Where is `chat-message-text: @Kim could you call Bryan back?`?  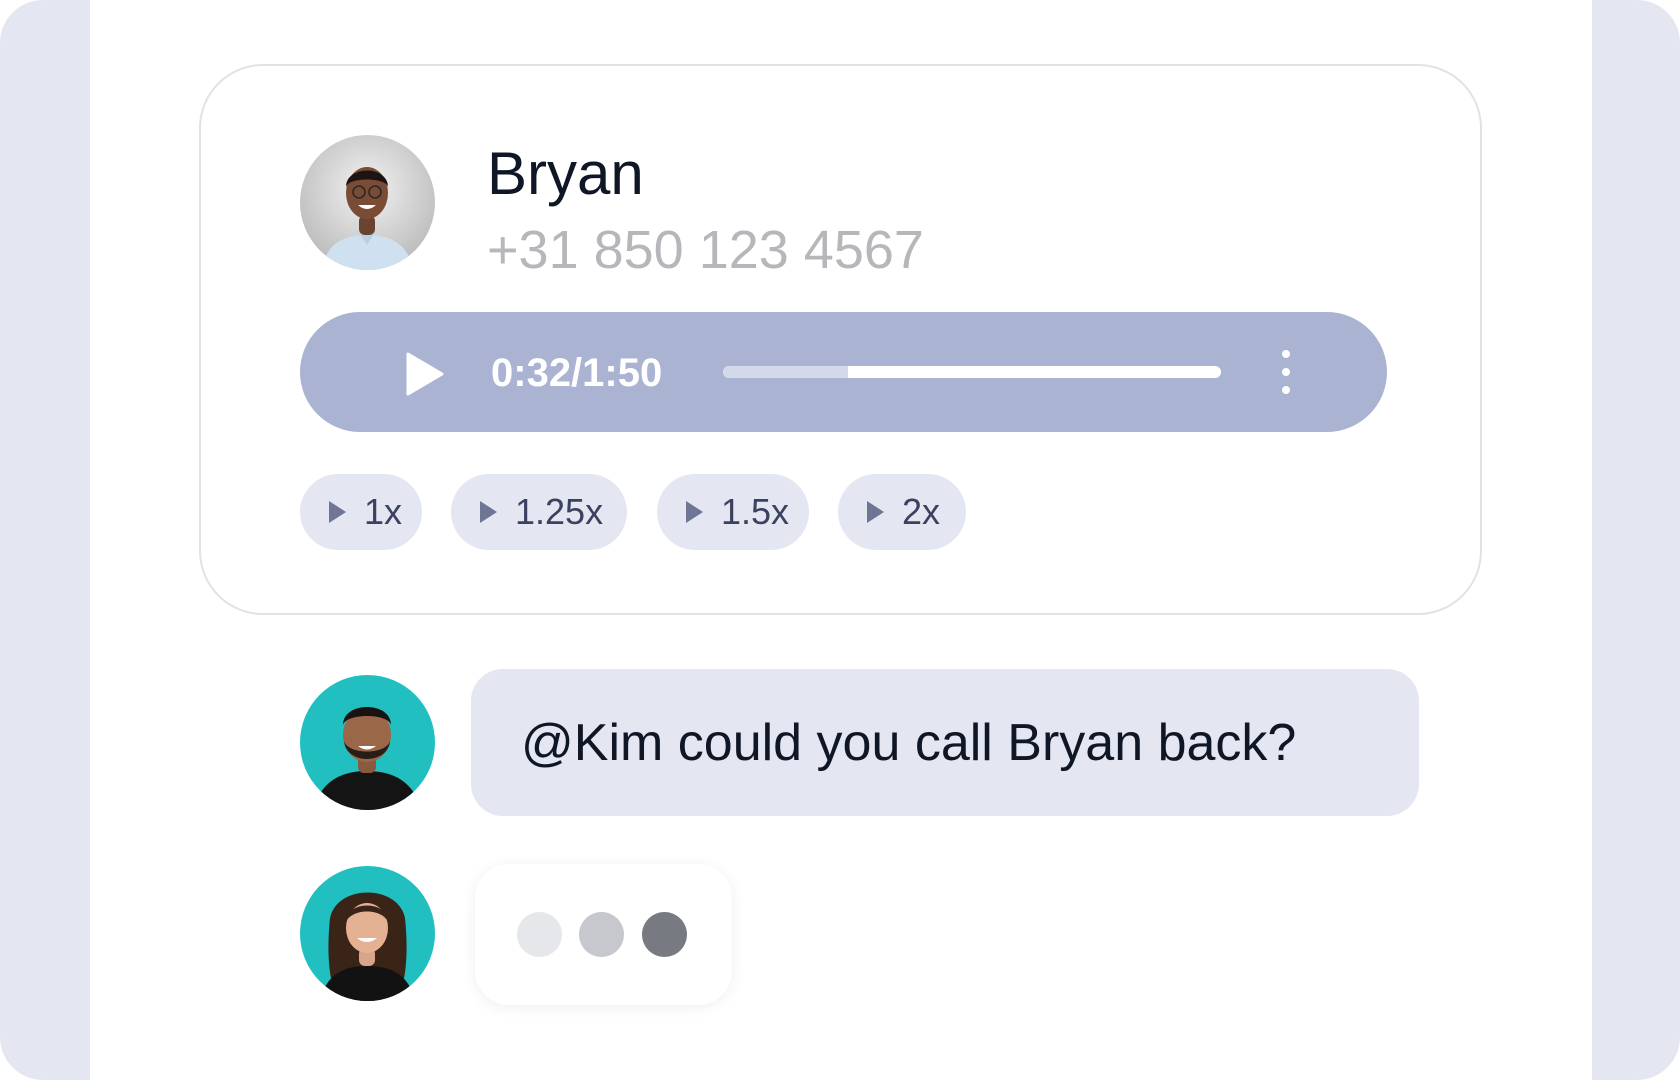
chat-message-text: @Kim could you call Bryan back? is located at coordinates (909, 743).